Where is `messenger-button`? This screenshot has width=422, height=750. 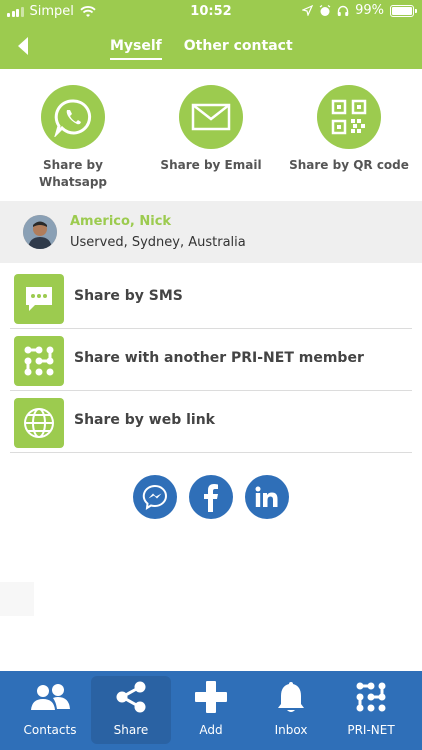 messenger-button is located at coordinates (155, 497).